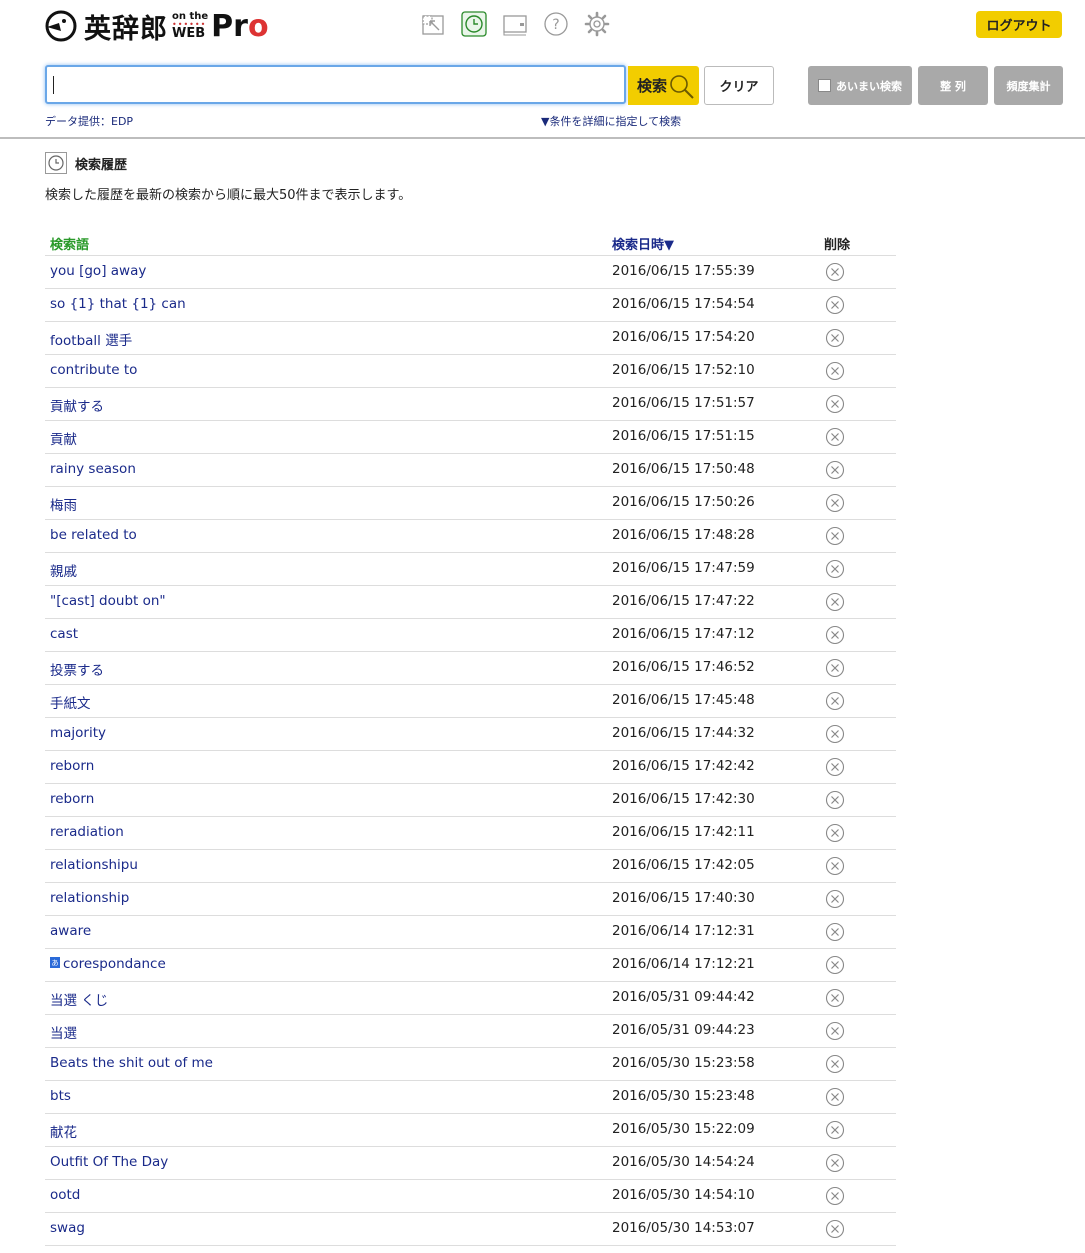 The image size is (1085, 1253). What do you see at coordinates (63, 438) in the screenshot?
I see `history-word-link: 貢献` at bounding box center [63, 438].